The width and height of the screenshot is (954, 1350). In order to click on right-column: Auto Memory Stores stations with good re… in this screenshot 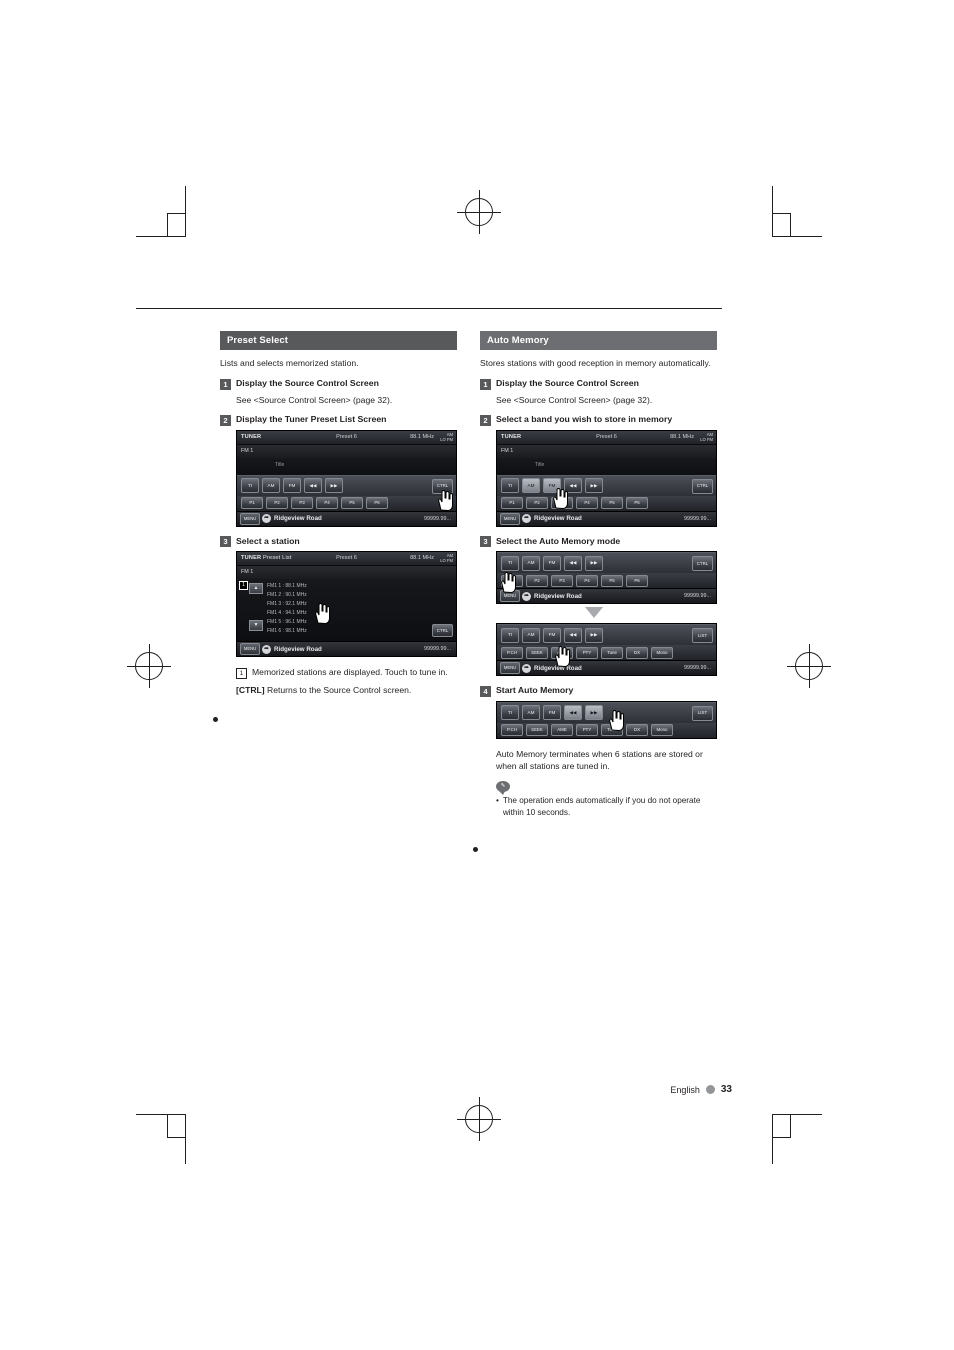, I will do `click(598, 575)`.